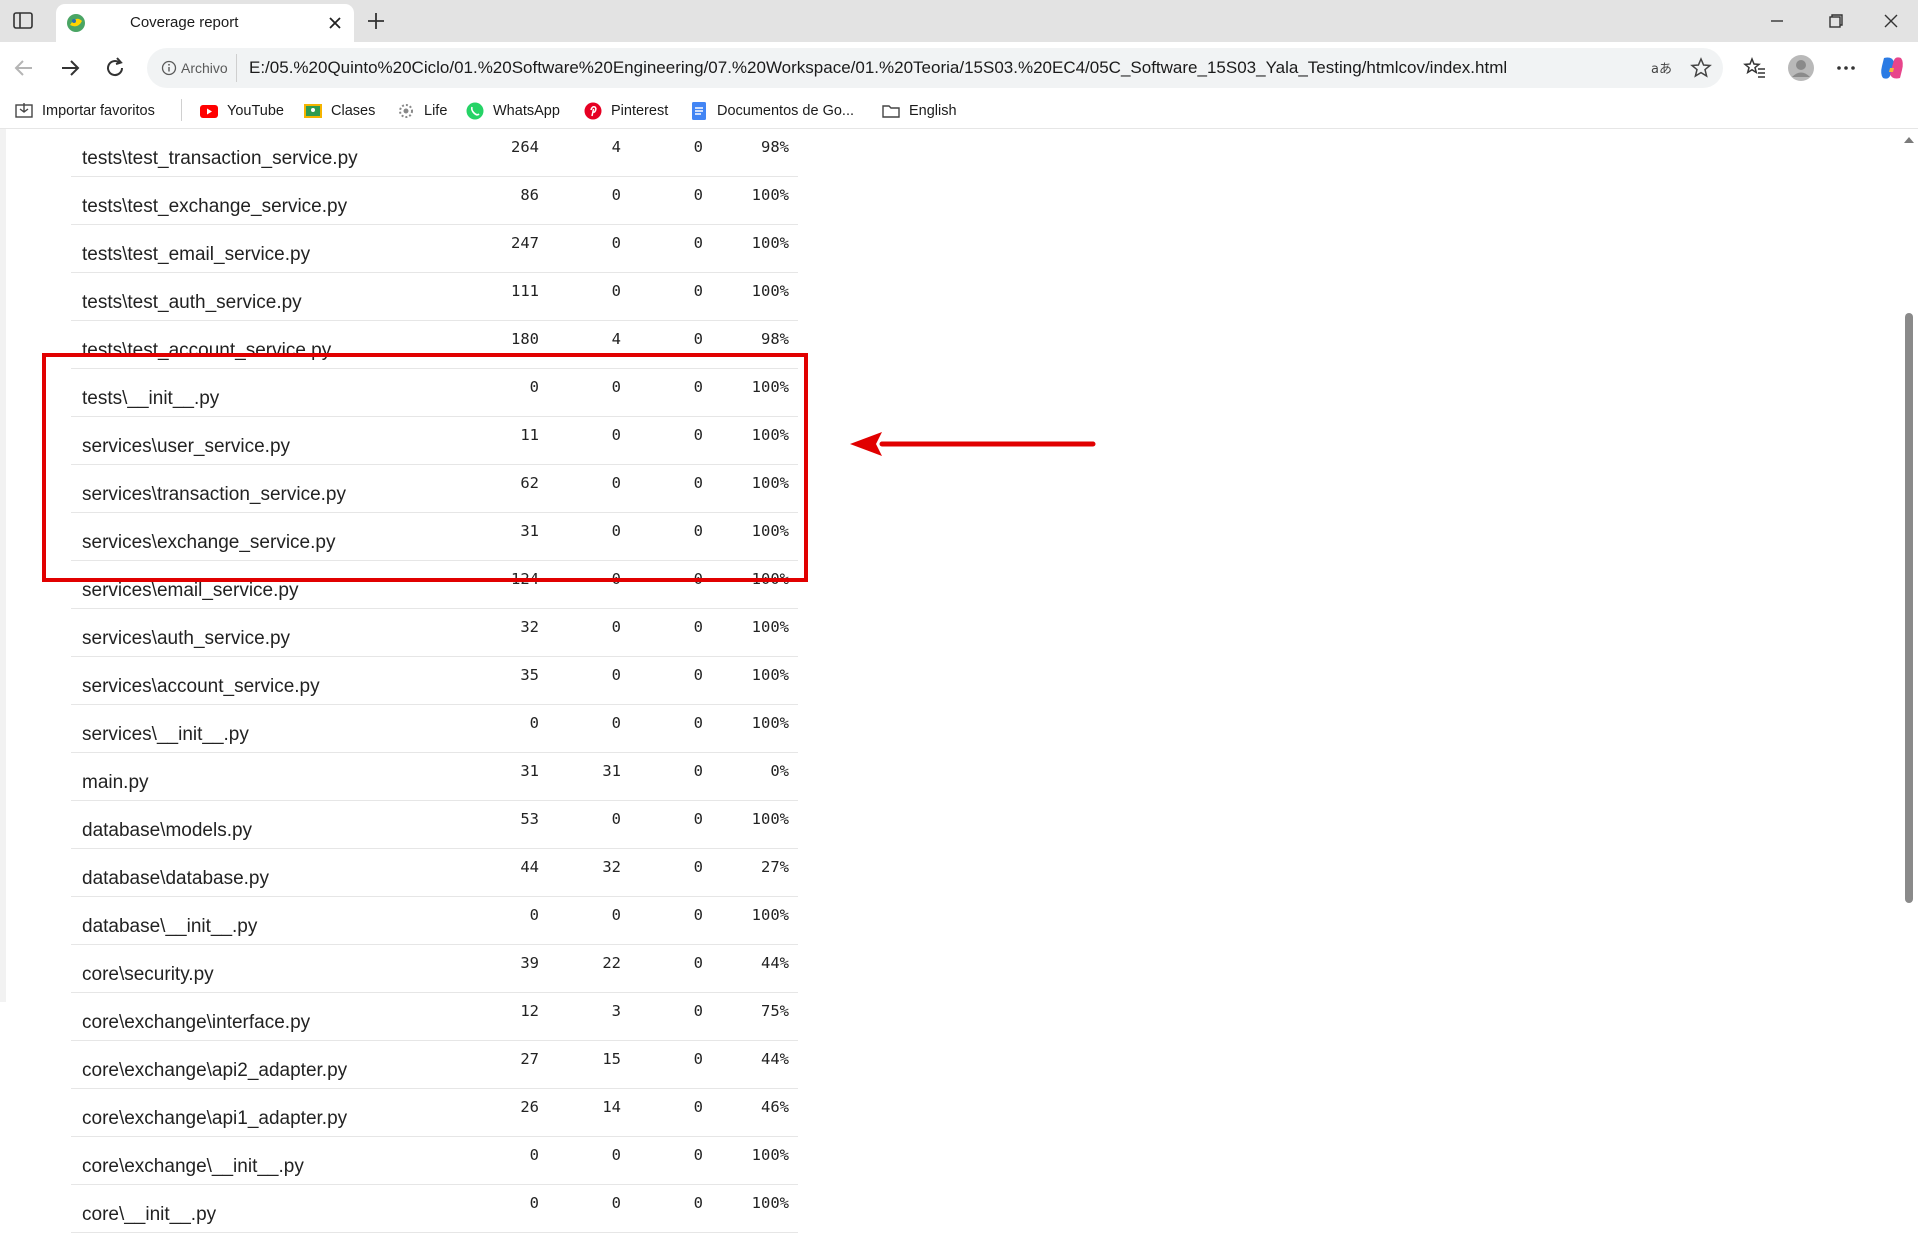  I want to click on file-name-cell: database\database.py, so click(264, 872).